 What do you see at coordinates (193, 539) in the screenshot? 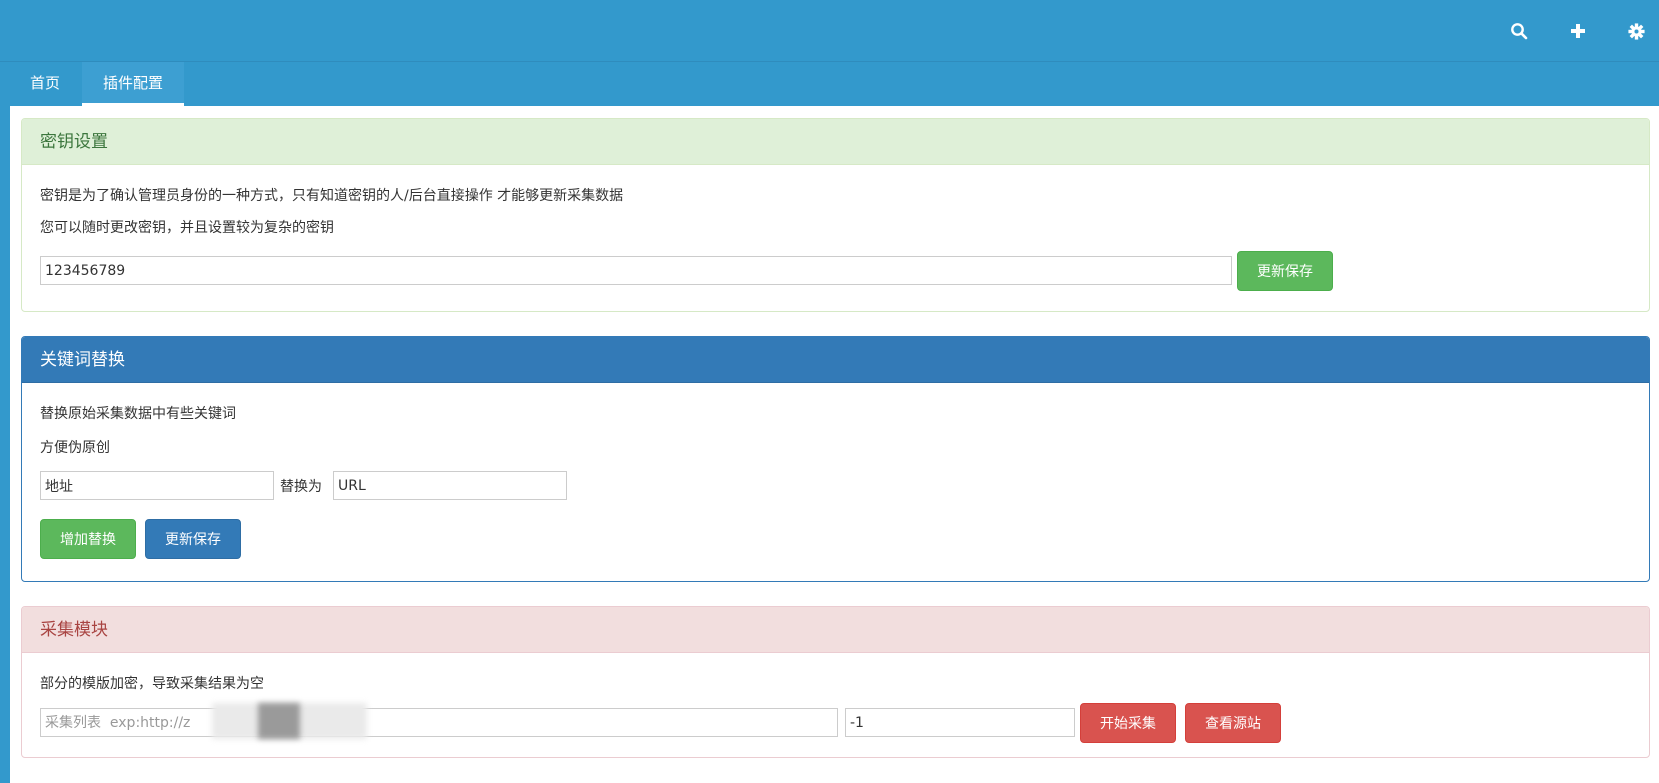
I see `replace-save-button: 更新保存` at bounding box center [193, 539].